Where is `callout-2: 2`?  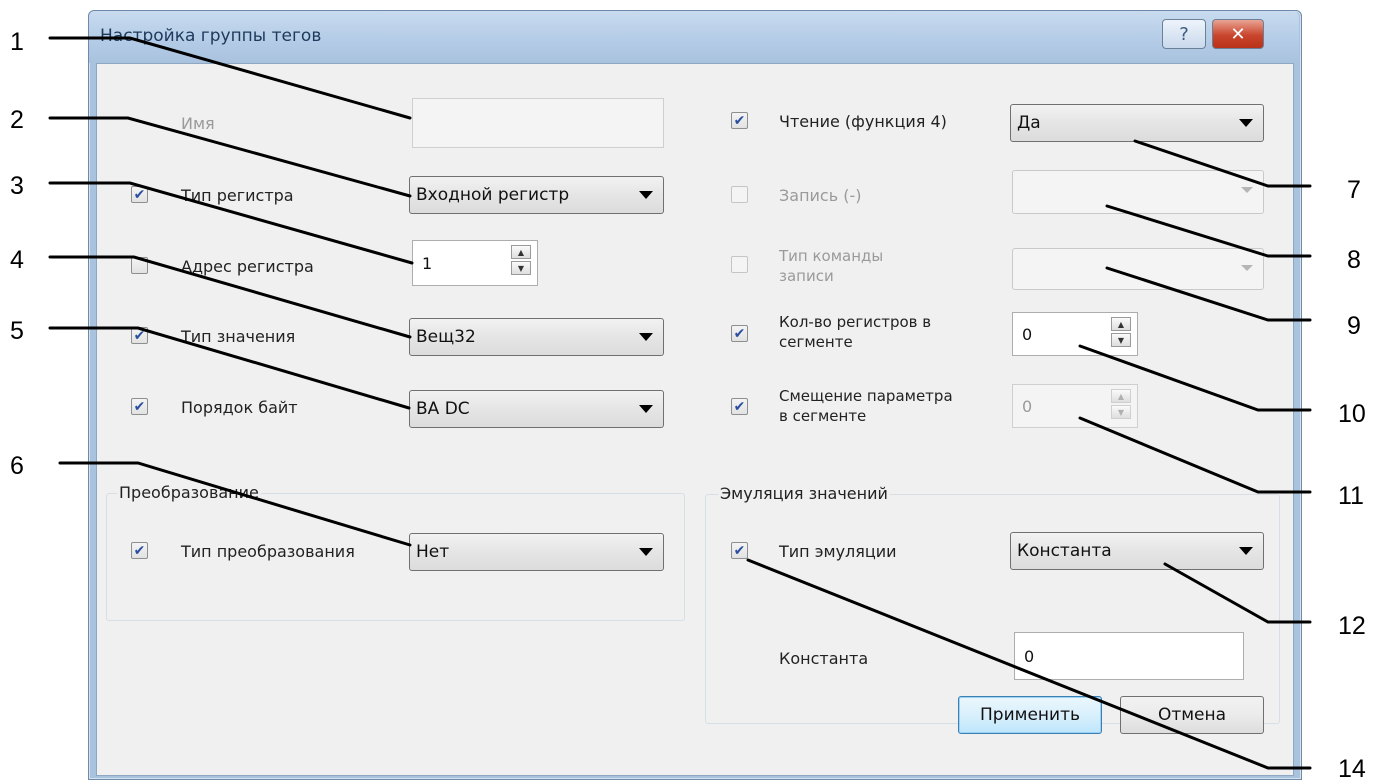 callout-2: 2 is located at coordinates (17, 120).